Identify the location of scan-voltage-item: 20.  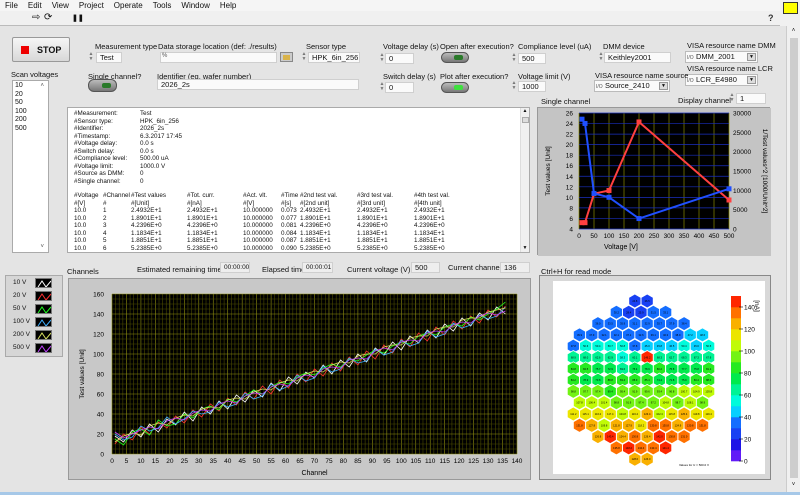
(30, 95).